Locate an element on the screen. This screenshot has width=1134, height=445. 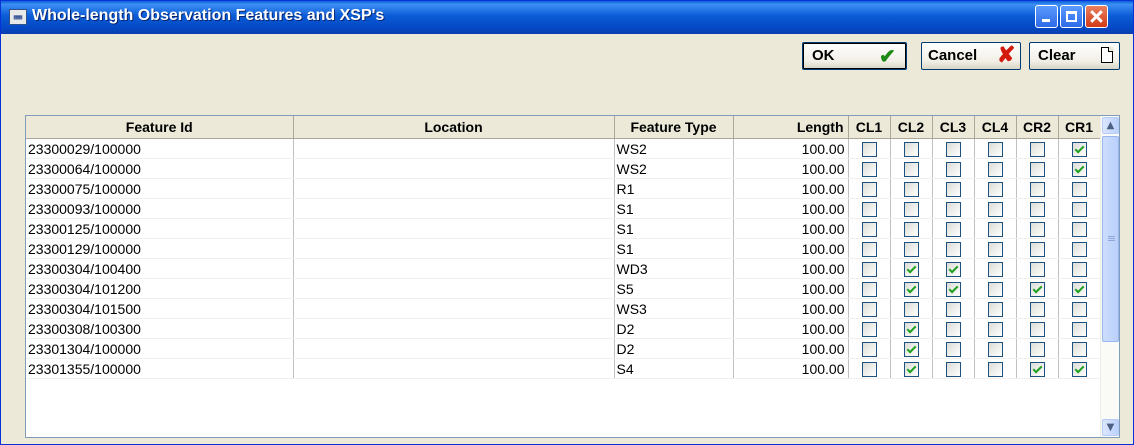
table-app-icon: ▦▦ is located at coordinates (18, 17).